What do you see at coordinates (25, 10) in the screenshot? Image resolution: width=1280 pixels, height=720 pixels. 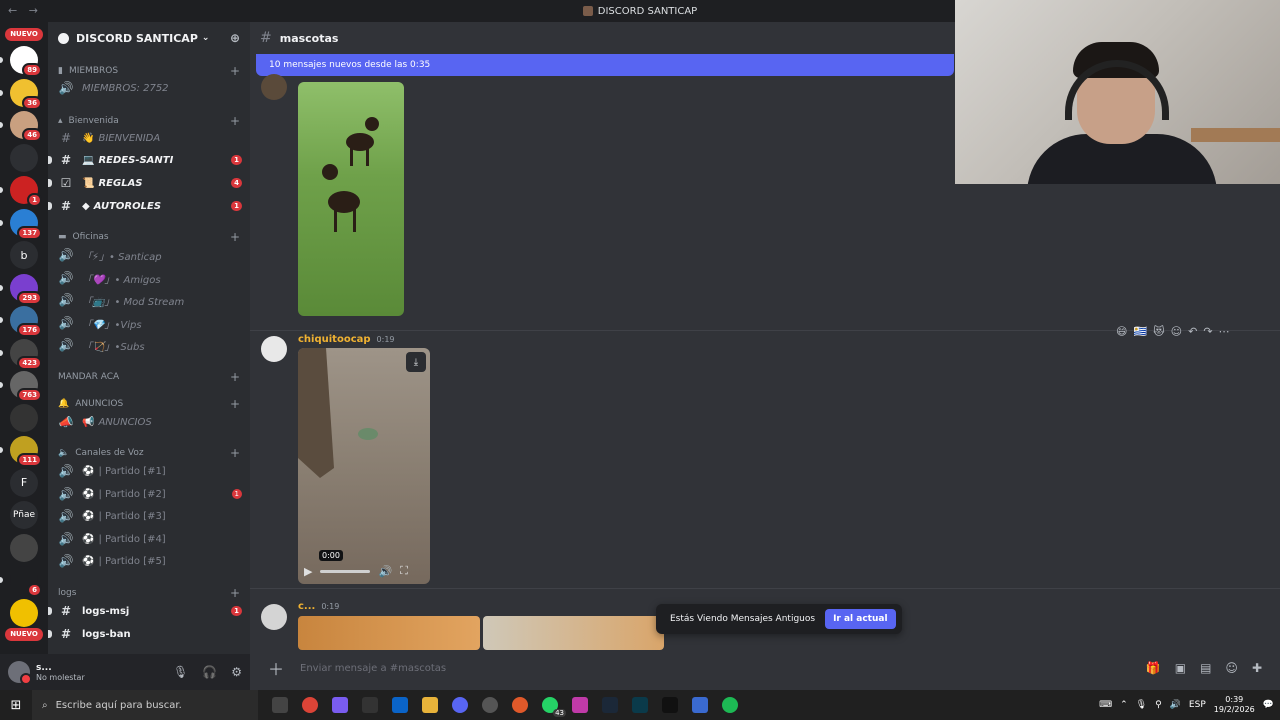 I see `back-forward-arrows: ← →` at bounding box center [25, 10].